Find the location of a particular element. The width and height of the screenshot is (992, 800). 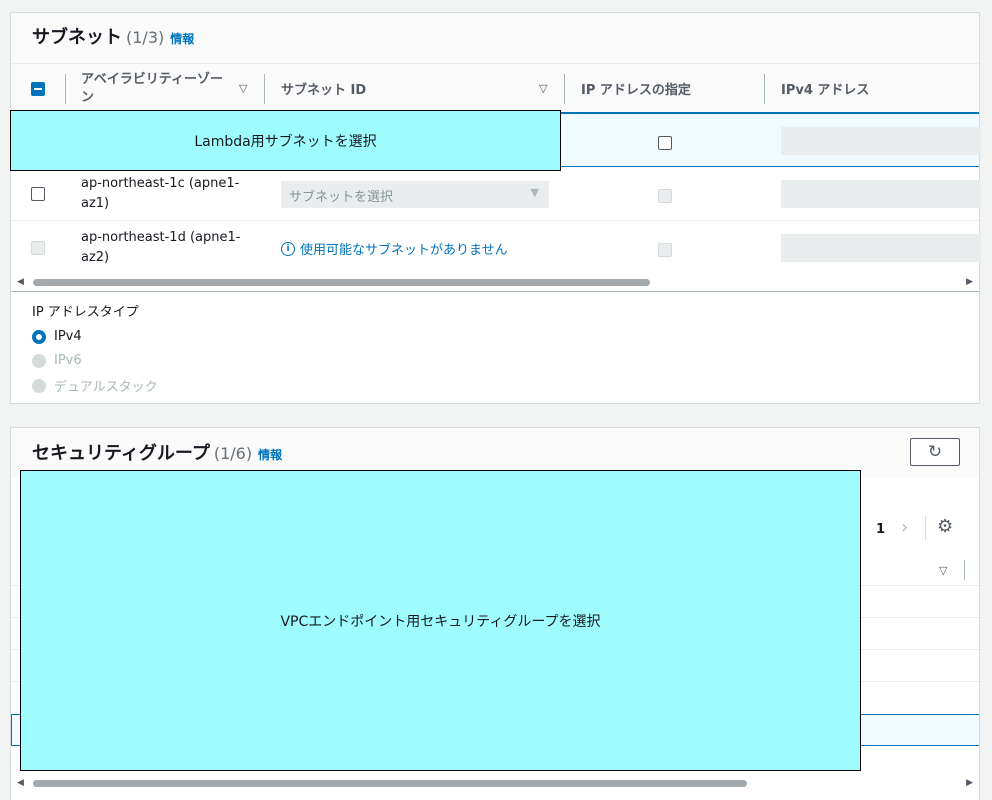

column-header-subnet-id: サブネット ID is located at coordinates (323, 88).